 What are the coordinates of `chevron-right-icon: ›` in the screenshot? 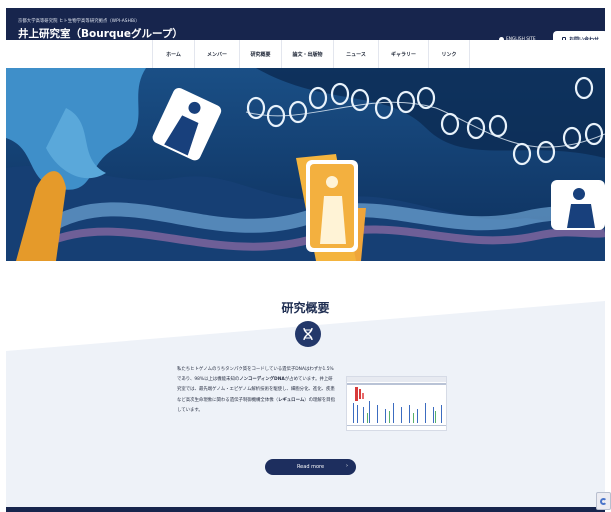 It's located at (347, 466).